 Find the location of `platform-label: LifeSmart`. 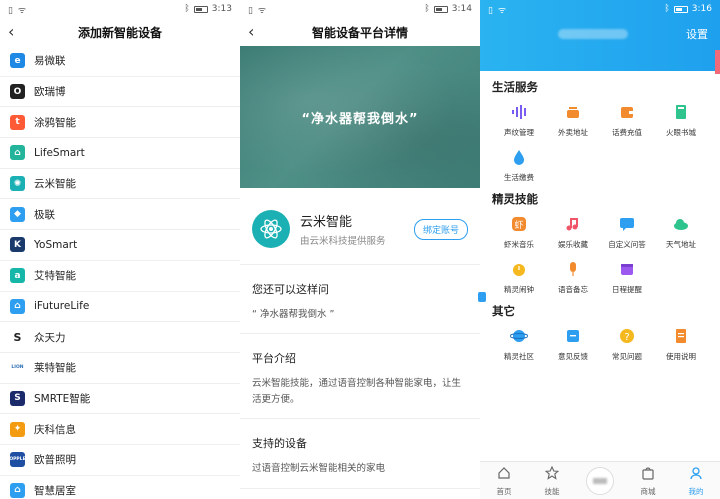

platform-label: LifeSmart is located at coordinates (59, 152).